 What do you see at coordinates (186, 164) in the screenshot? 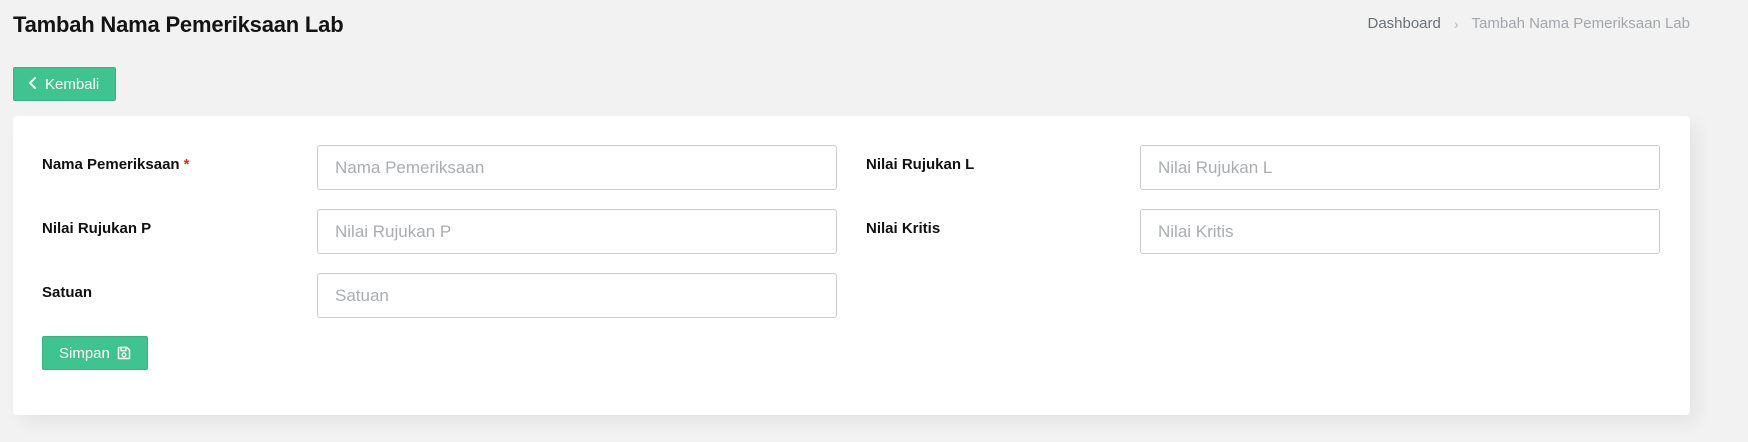
I see `required-marker: *` at bounding box center [186, 164].